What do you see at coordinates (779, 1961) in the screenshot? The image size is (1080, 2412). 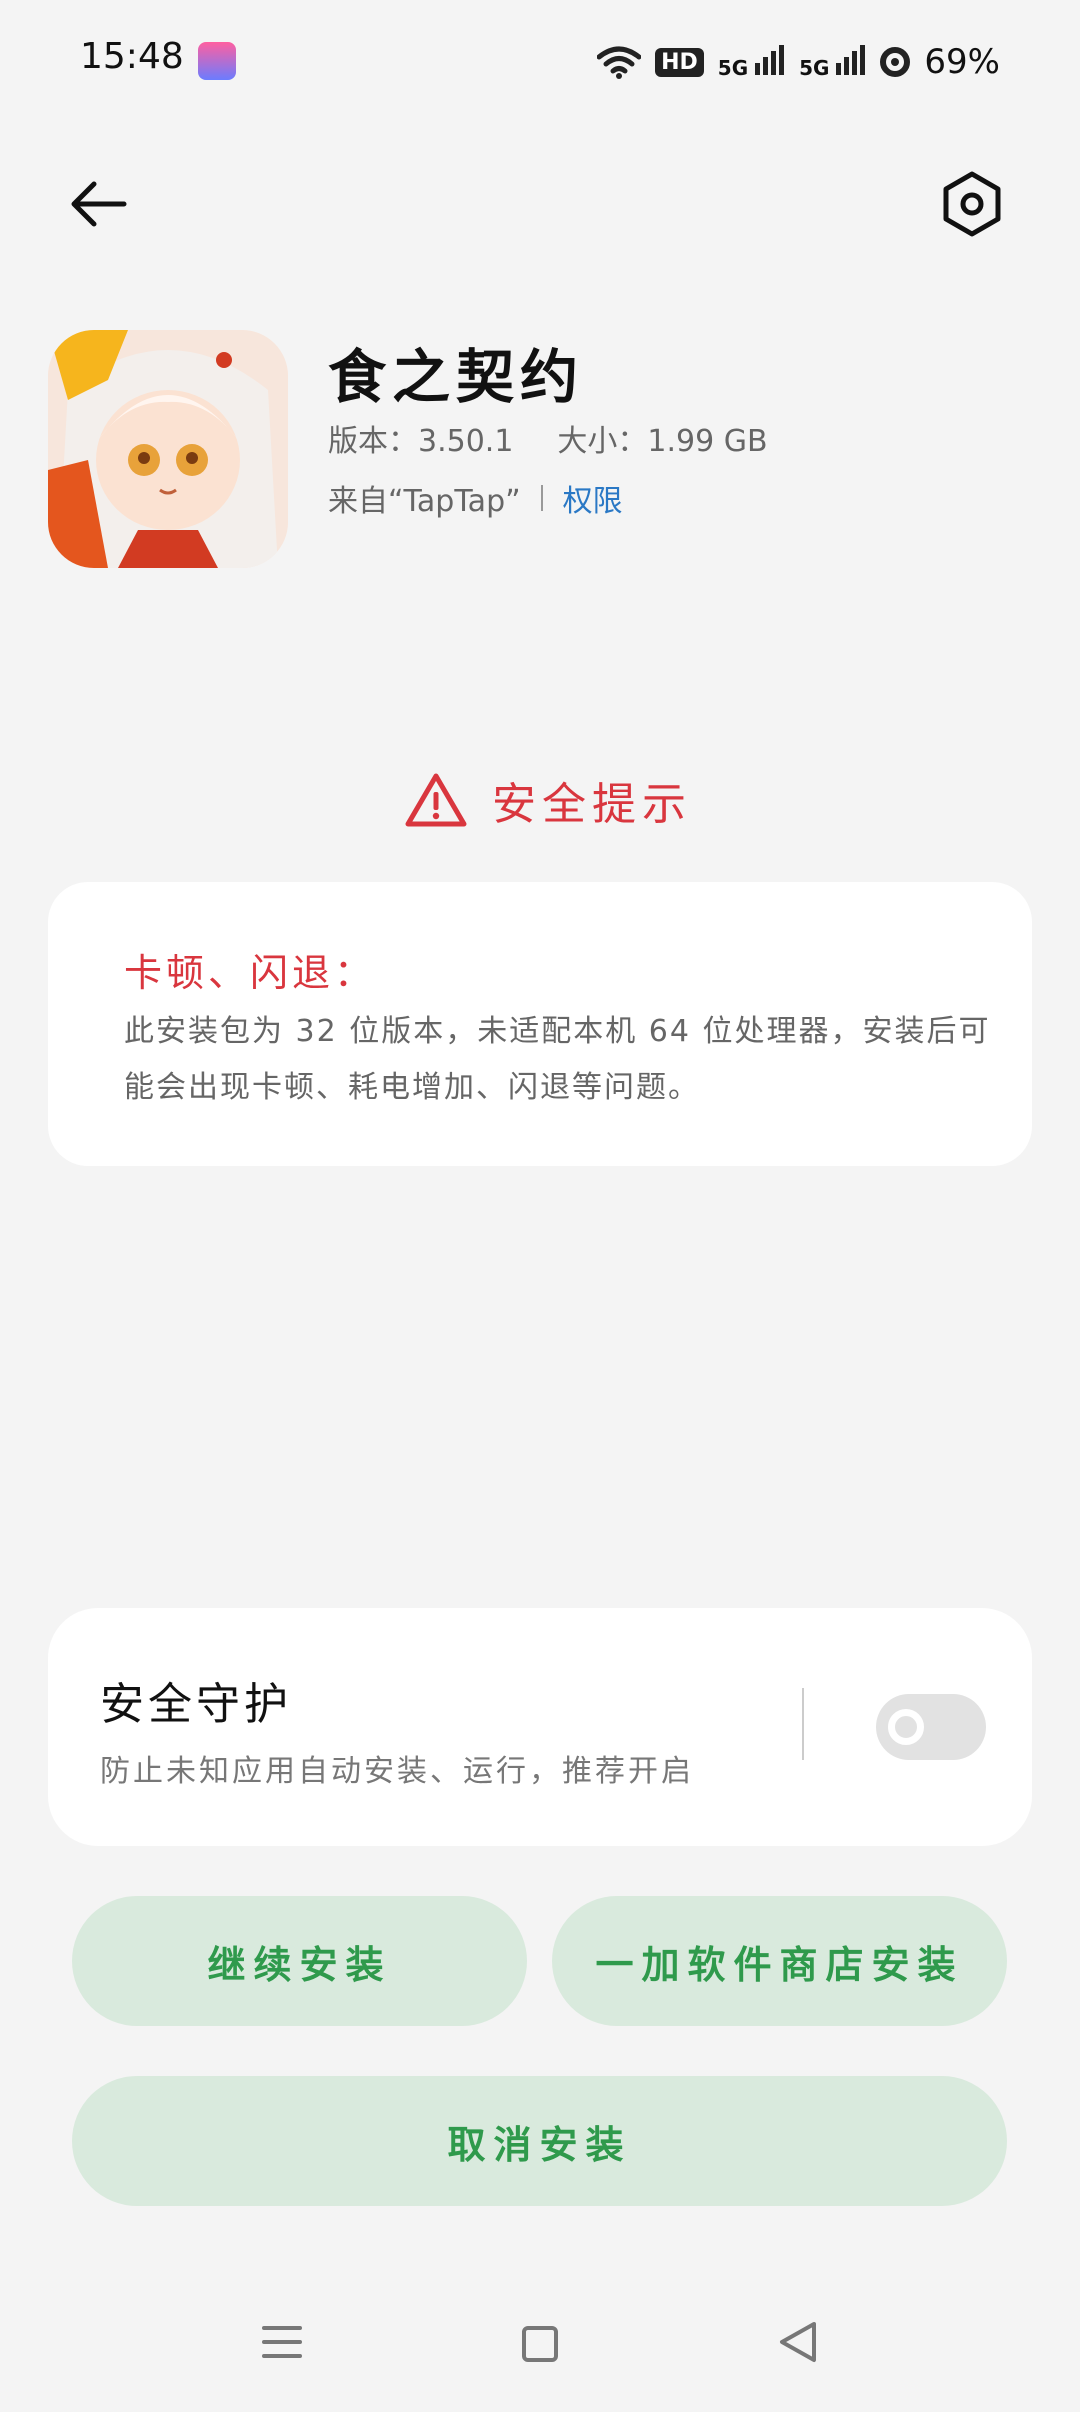 I see `store-install-button: 一加软件商店安装` at bounding box center [779, 1961].